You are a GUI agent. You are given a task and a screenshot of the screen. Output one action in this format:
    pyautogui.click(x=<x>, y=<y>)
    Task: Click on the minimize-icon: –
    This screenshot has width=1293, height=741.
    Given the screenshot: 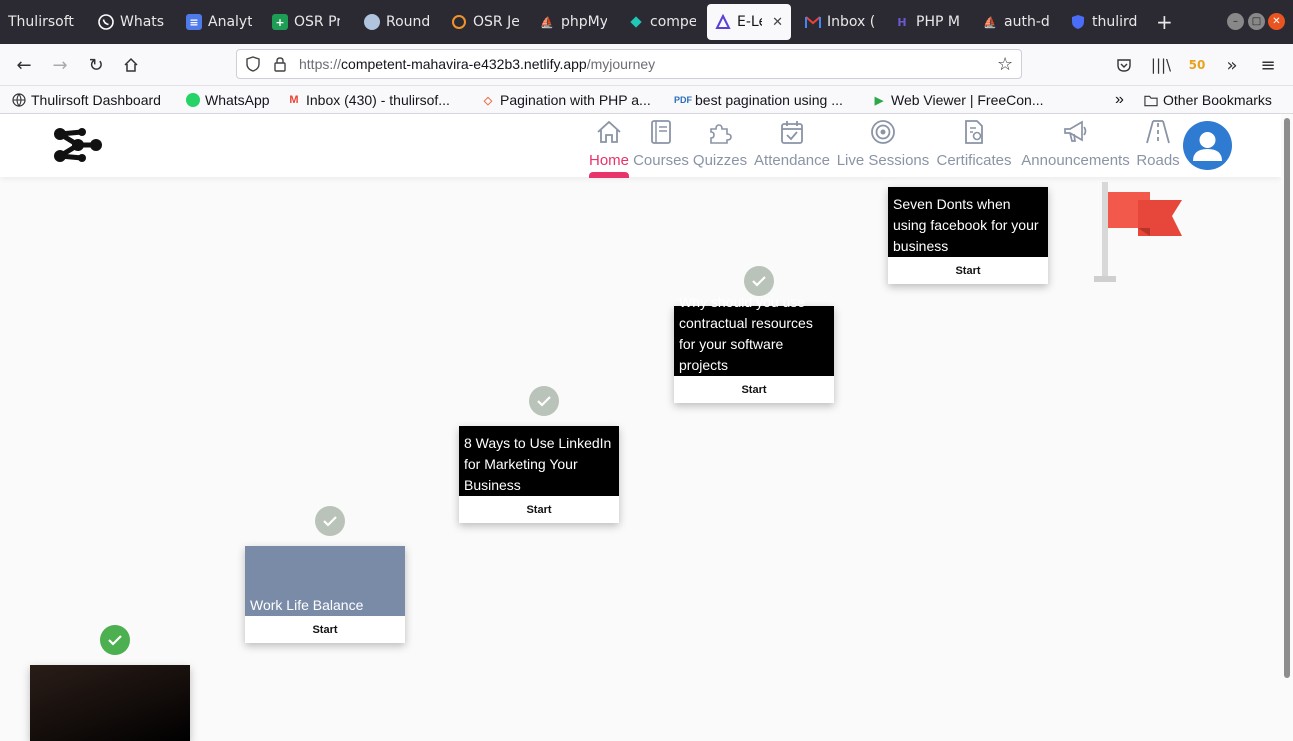 What is the action you would take?
    pyautogui.click(x=1235, y=21)
    